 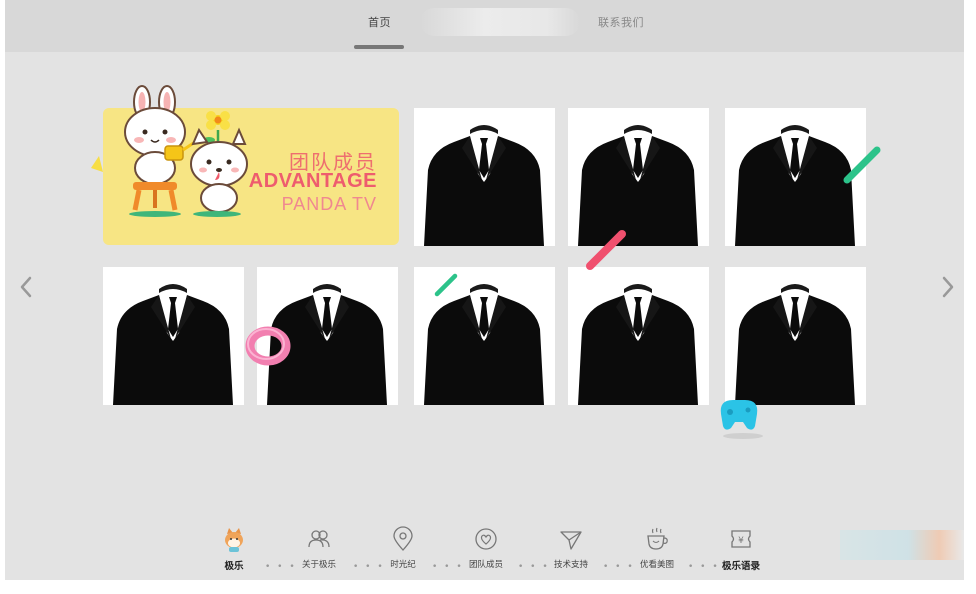 I want to click on bottom-nav-label: 团队成员, so click(x=485, y=565).